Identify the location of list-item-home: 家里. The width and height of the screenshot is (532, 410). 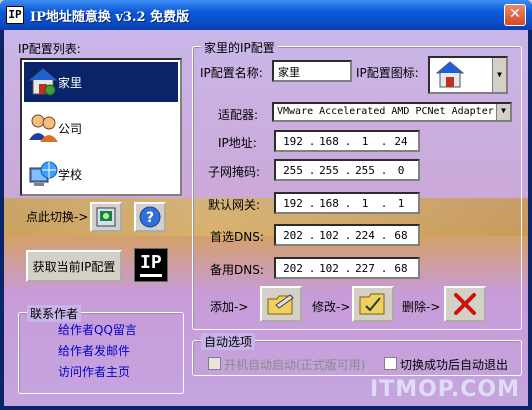
(101, 82).